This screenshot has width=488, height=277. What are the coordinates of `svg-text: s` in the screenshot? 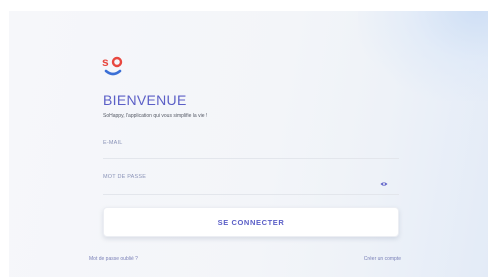 It's located at (105, 62).